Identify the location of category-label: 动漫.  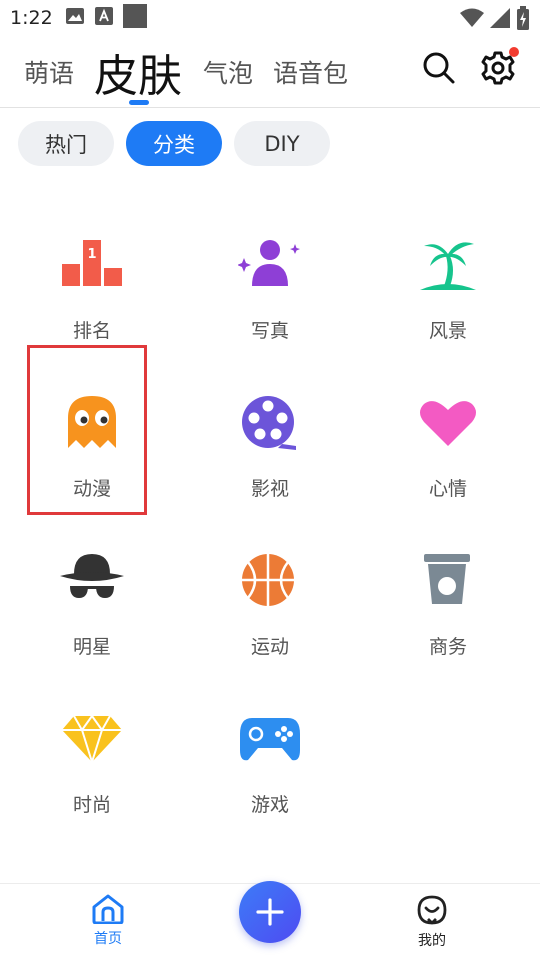
(91, 489).